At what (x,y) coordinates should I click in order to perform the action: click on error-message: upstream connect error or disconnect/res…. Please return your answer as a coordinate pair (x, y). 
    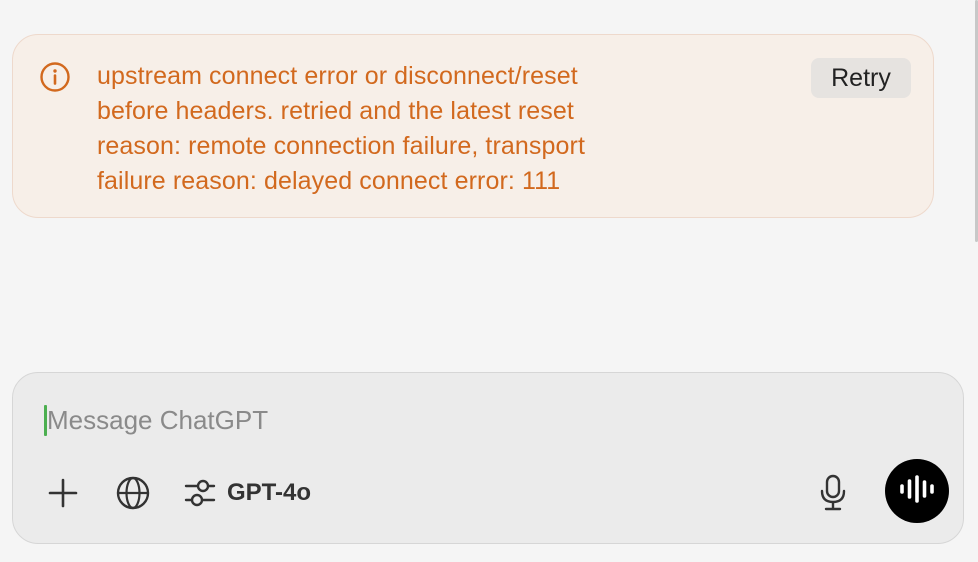
    Looking at the image, I should click on (341, 128).